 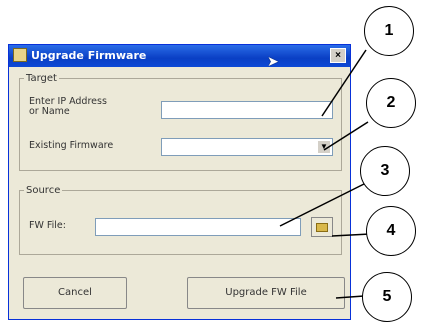 What do you see at coordinates (351, 235) in the screenshot?
I see `callout-4-pointer` at bounding box center [351, 235].